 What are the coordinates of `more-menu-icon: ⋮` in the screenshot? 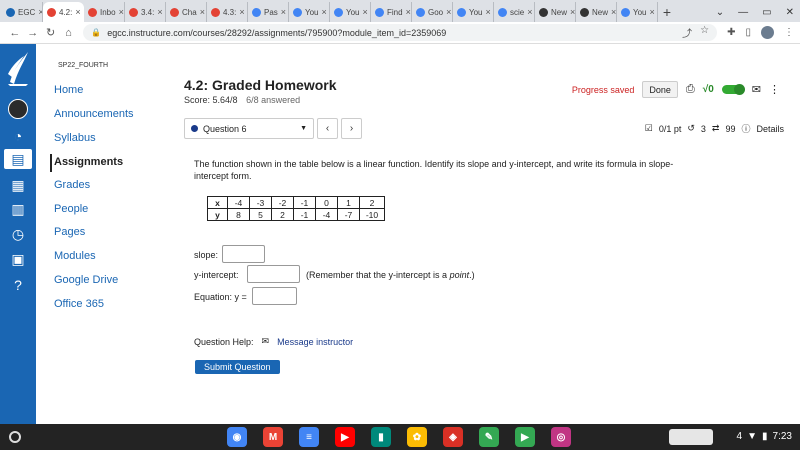 It's located at (774, 89).